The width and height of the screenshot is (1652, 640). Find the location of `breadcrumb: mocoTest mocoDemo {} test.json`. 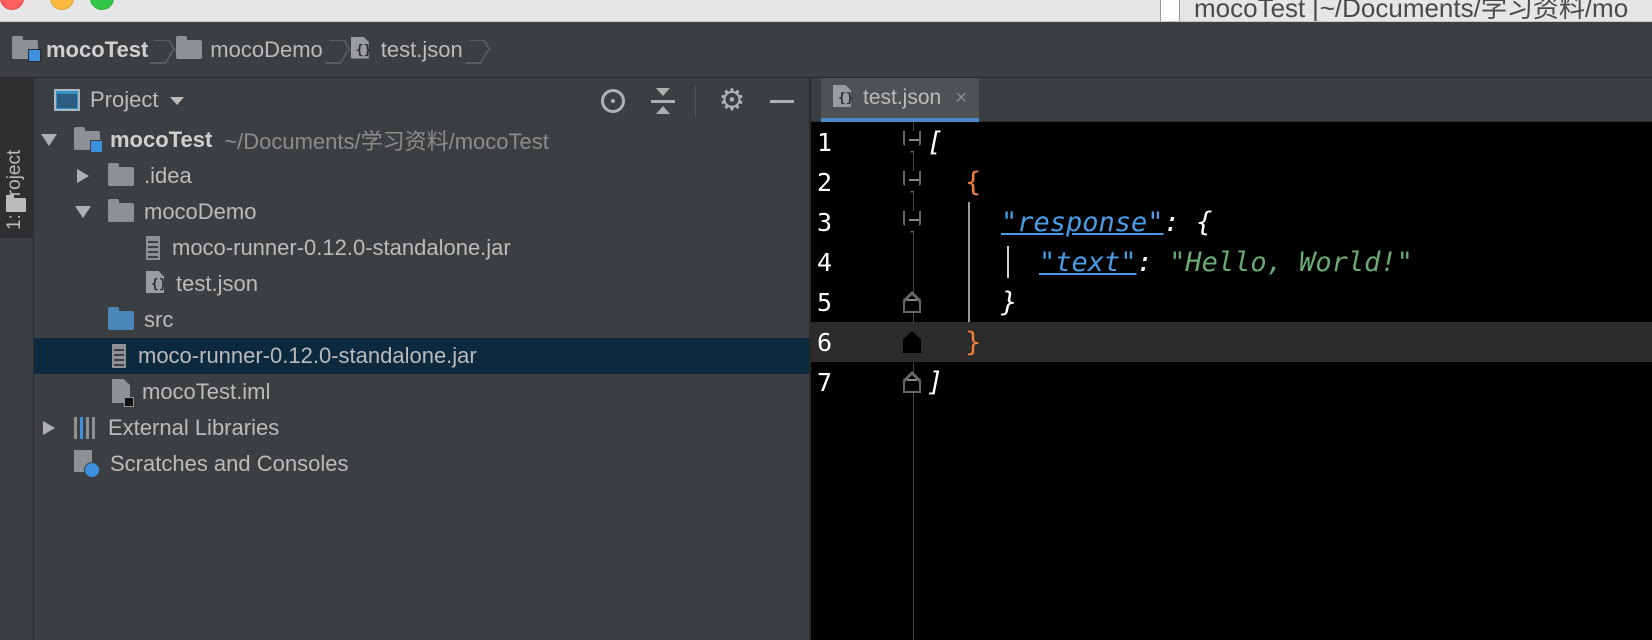

breadcrumb: mocoTest mocoDemo {} test.json is located at coordinates (826, 50).